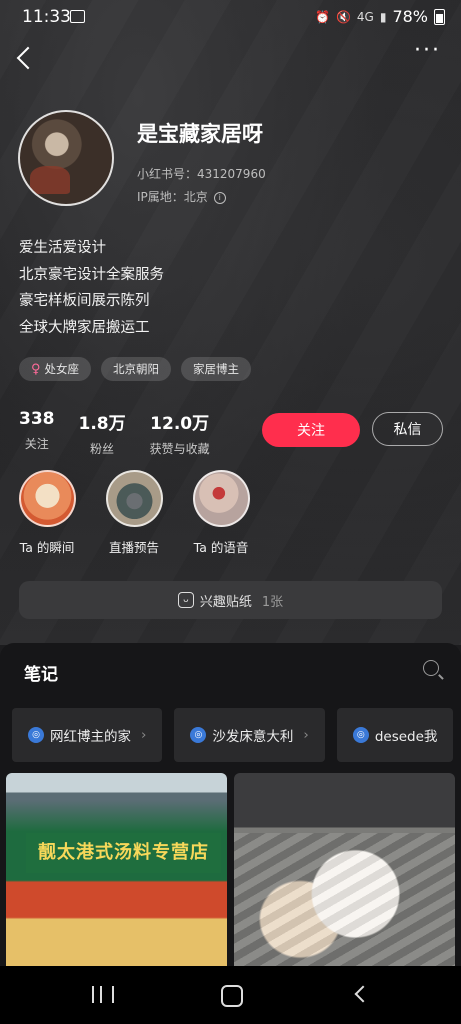 The width and height of the screenshot is (461, 1024). I want to click on bio-line: 全球大牌家居搬运工, so click(84, 327).